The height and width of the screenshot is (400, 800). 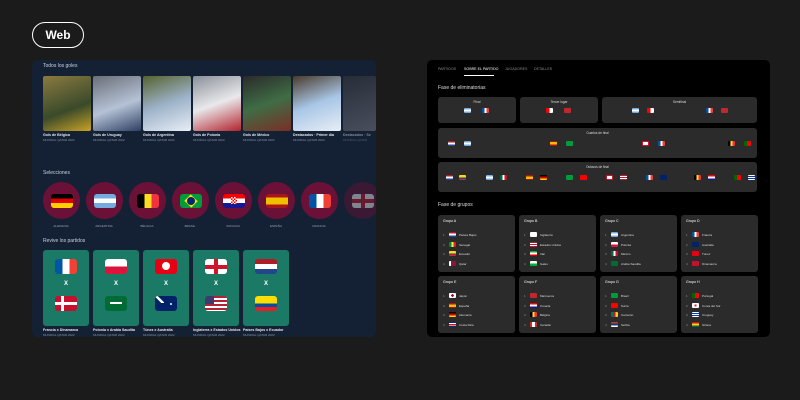 I want to click on group-team-row: 2 Estados Unidos, so click(x=558, y=245).